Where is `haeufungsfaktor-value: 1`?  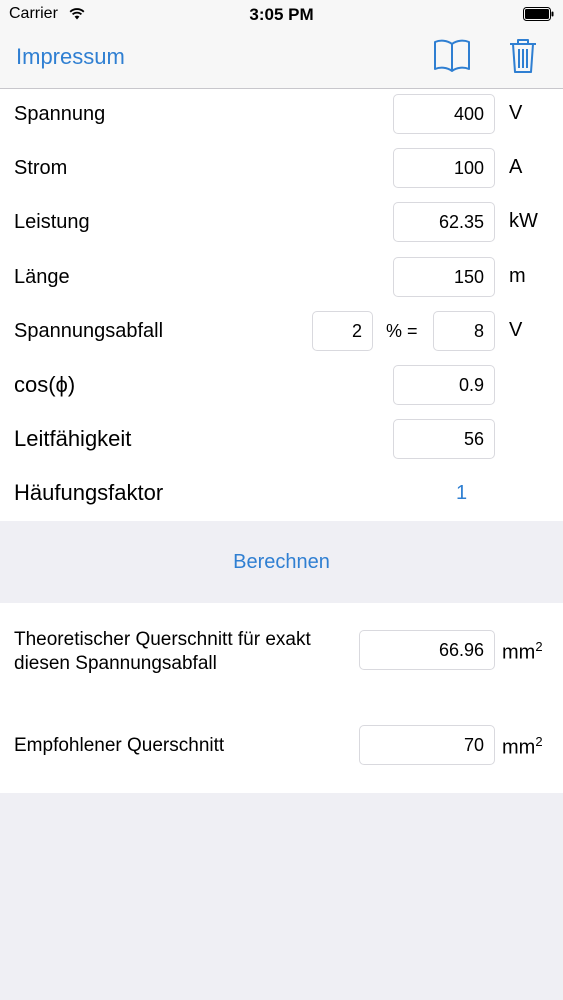 haeufungsfaktor-value: 1 is located at coordinates (461, 493).